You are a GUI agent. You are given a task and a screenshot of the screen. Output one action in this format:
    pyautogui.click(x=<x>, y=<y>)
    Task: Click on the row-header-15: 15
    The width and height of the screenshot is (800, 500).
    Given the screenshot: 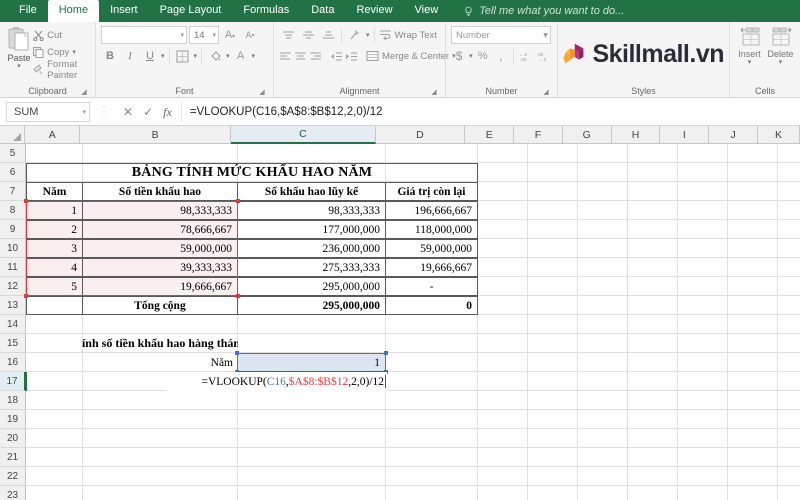 What is the action you would take?
    pyautogui.click(x=13, y=343)
    